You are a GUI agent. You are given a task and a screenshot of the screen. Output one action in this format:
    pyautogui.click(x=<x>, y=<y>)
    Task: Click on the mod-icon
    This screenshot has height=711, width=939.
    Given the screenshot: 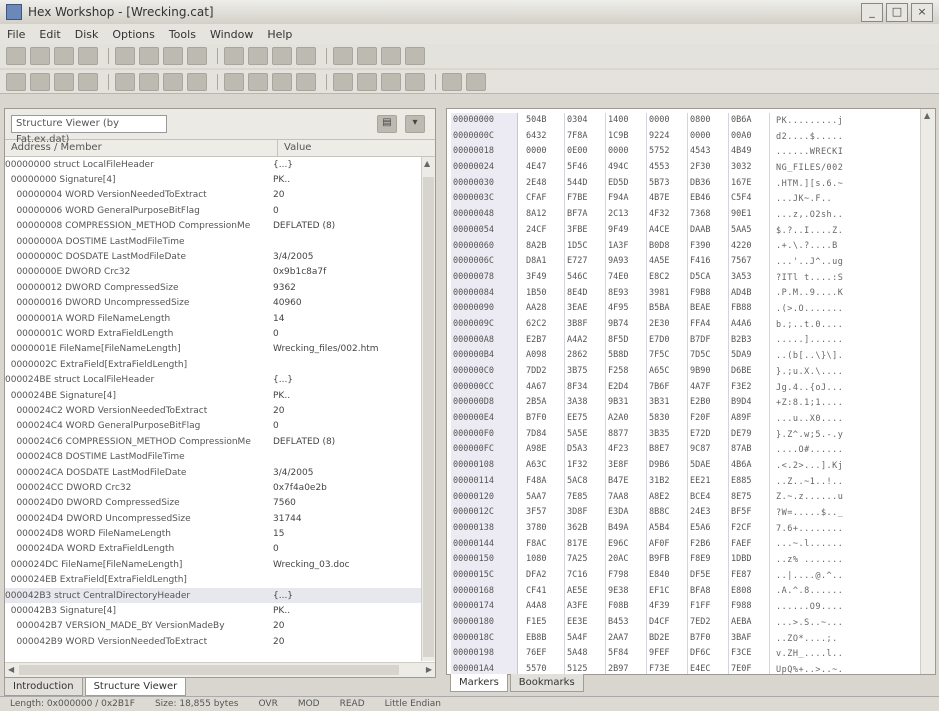 What is the action you would take?
    pyautogui.click(x=343, y=81)
    